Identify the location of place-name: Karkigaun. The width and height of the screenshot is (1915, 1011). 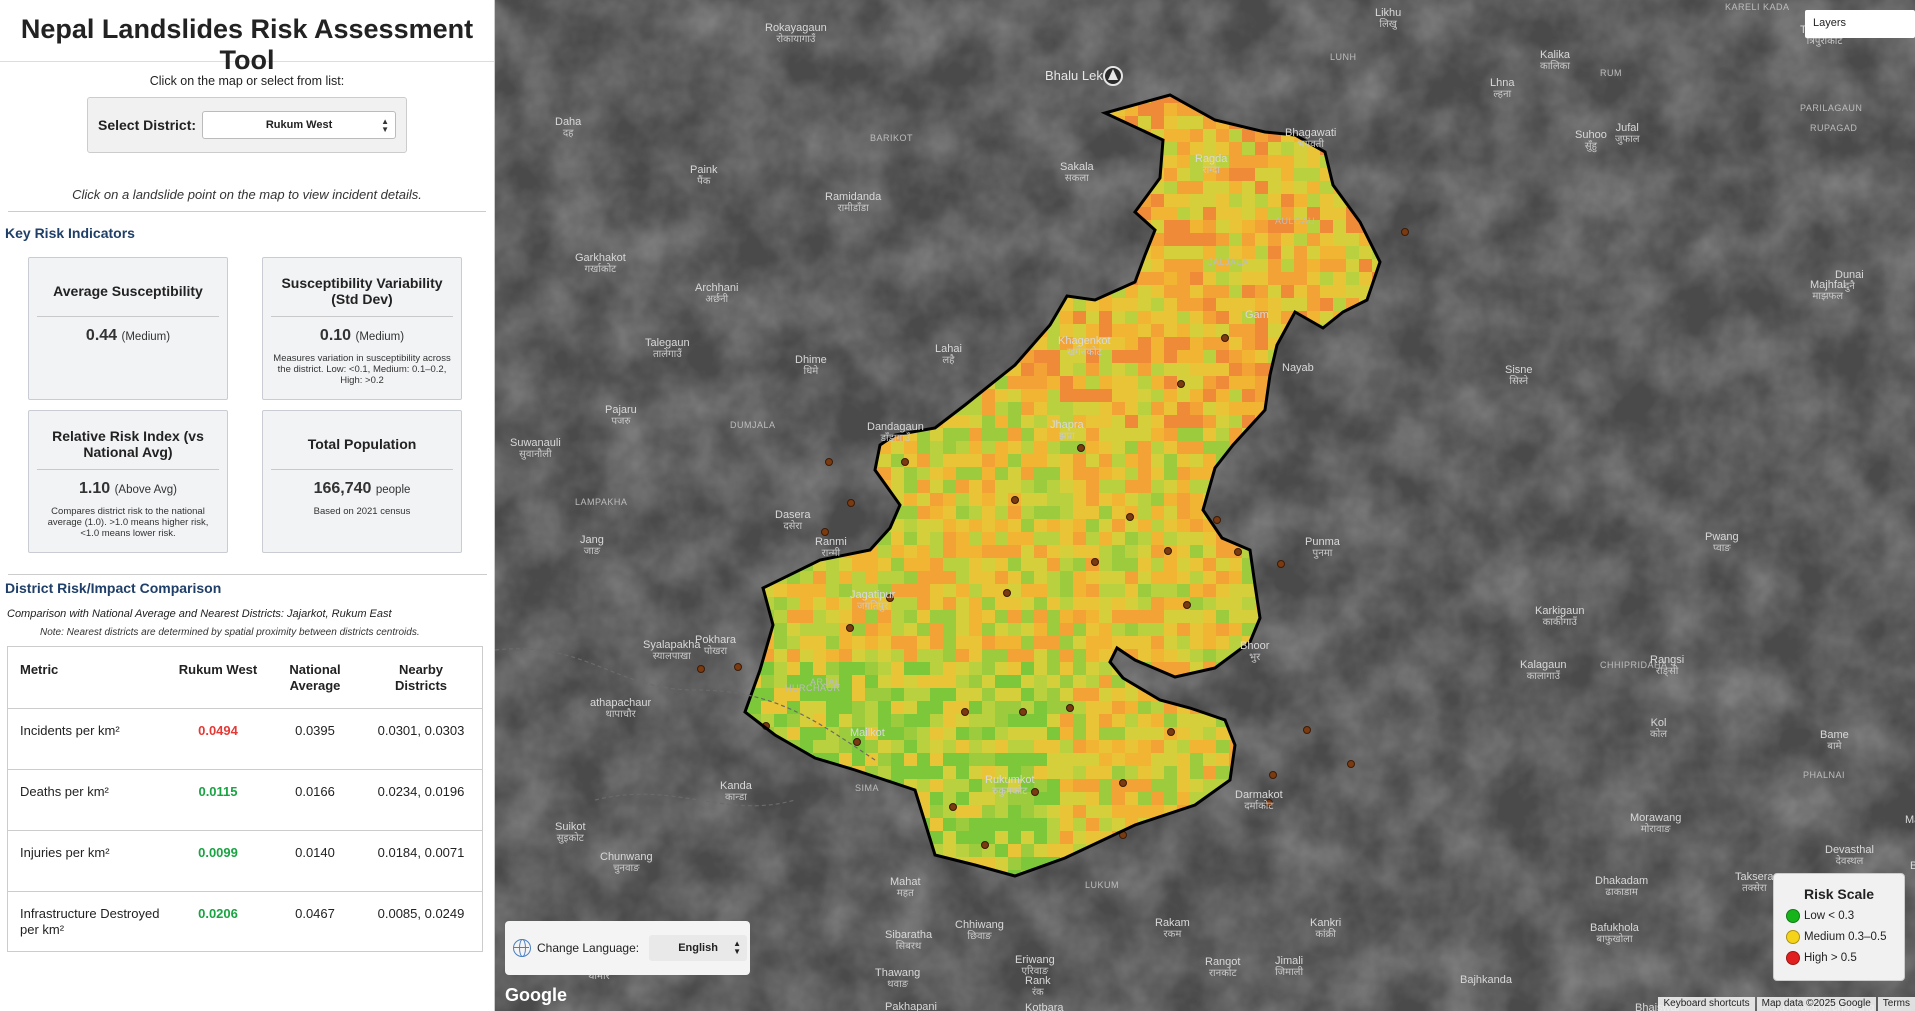
(1560, 611).